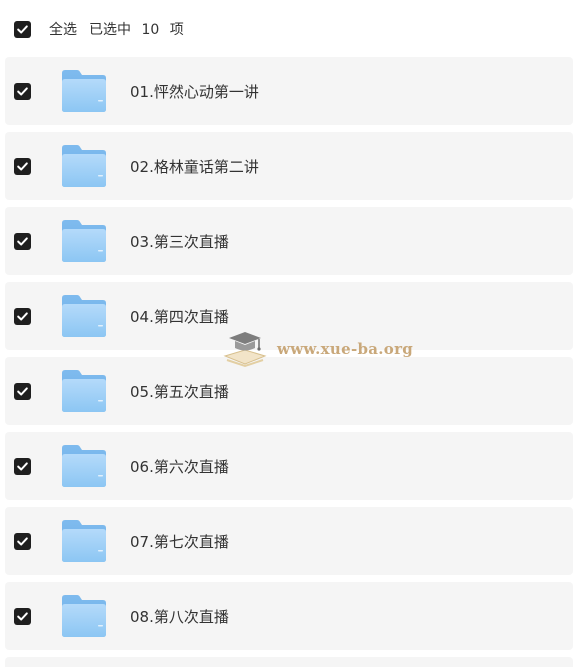 Image resolution: width=573 pixels, height=667 pixels. What do you see at coordinates (179, 241) in the screenshot?
I see `file-name: 03.第三次直播` at bounding box center [179, 241].